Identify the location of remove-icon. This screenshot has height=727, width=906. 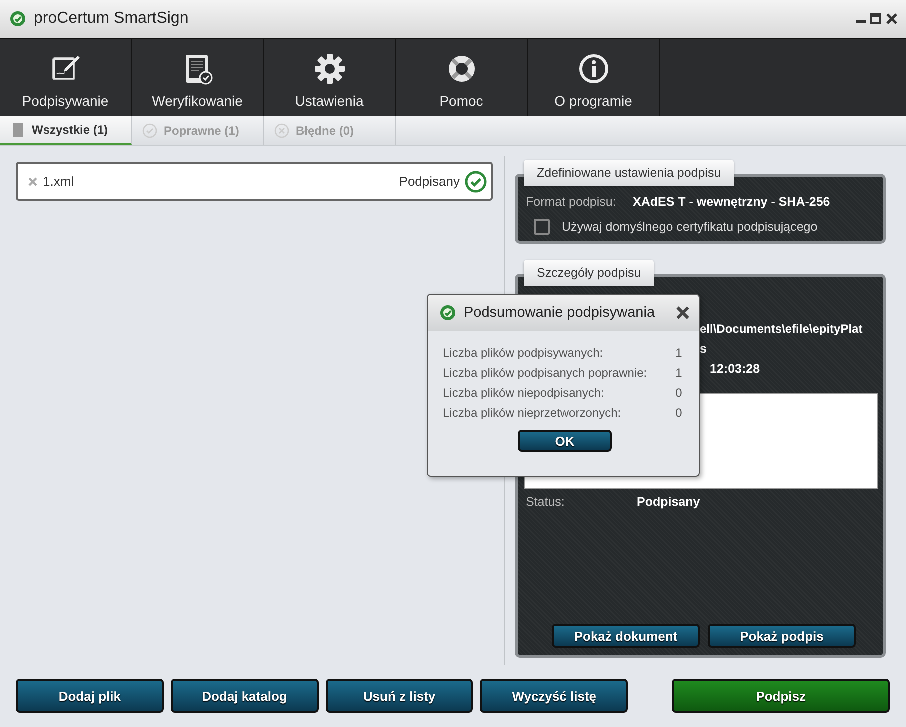
(33, 181).